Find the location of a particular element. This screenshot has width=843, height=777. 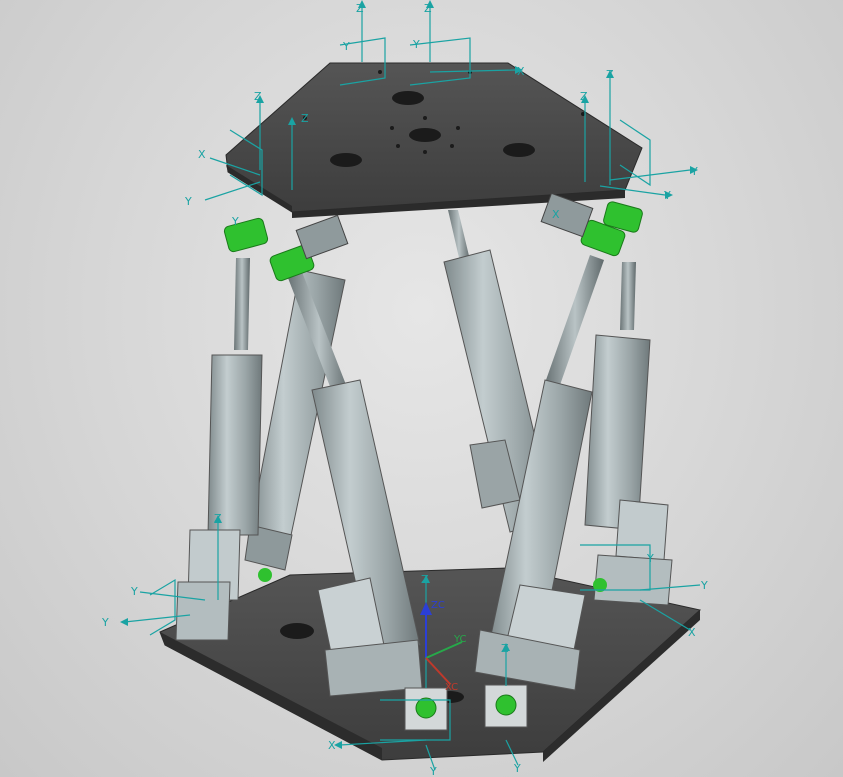

wcs-x-label: XC is located at coordinates (451, 687).